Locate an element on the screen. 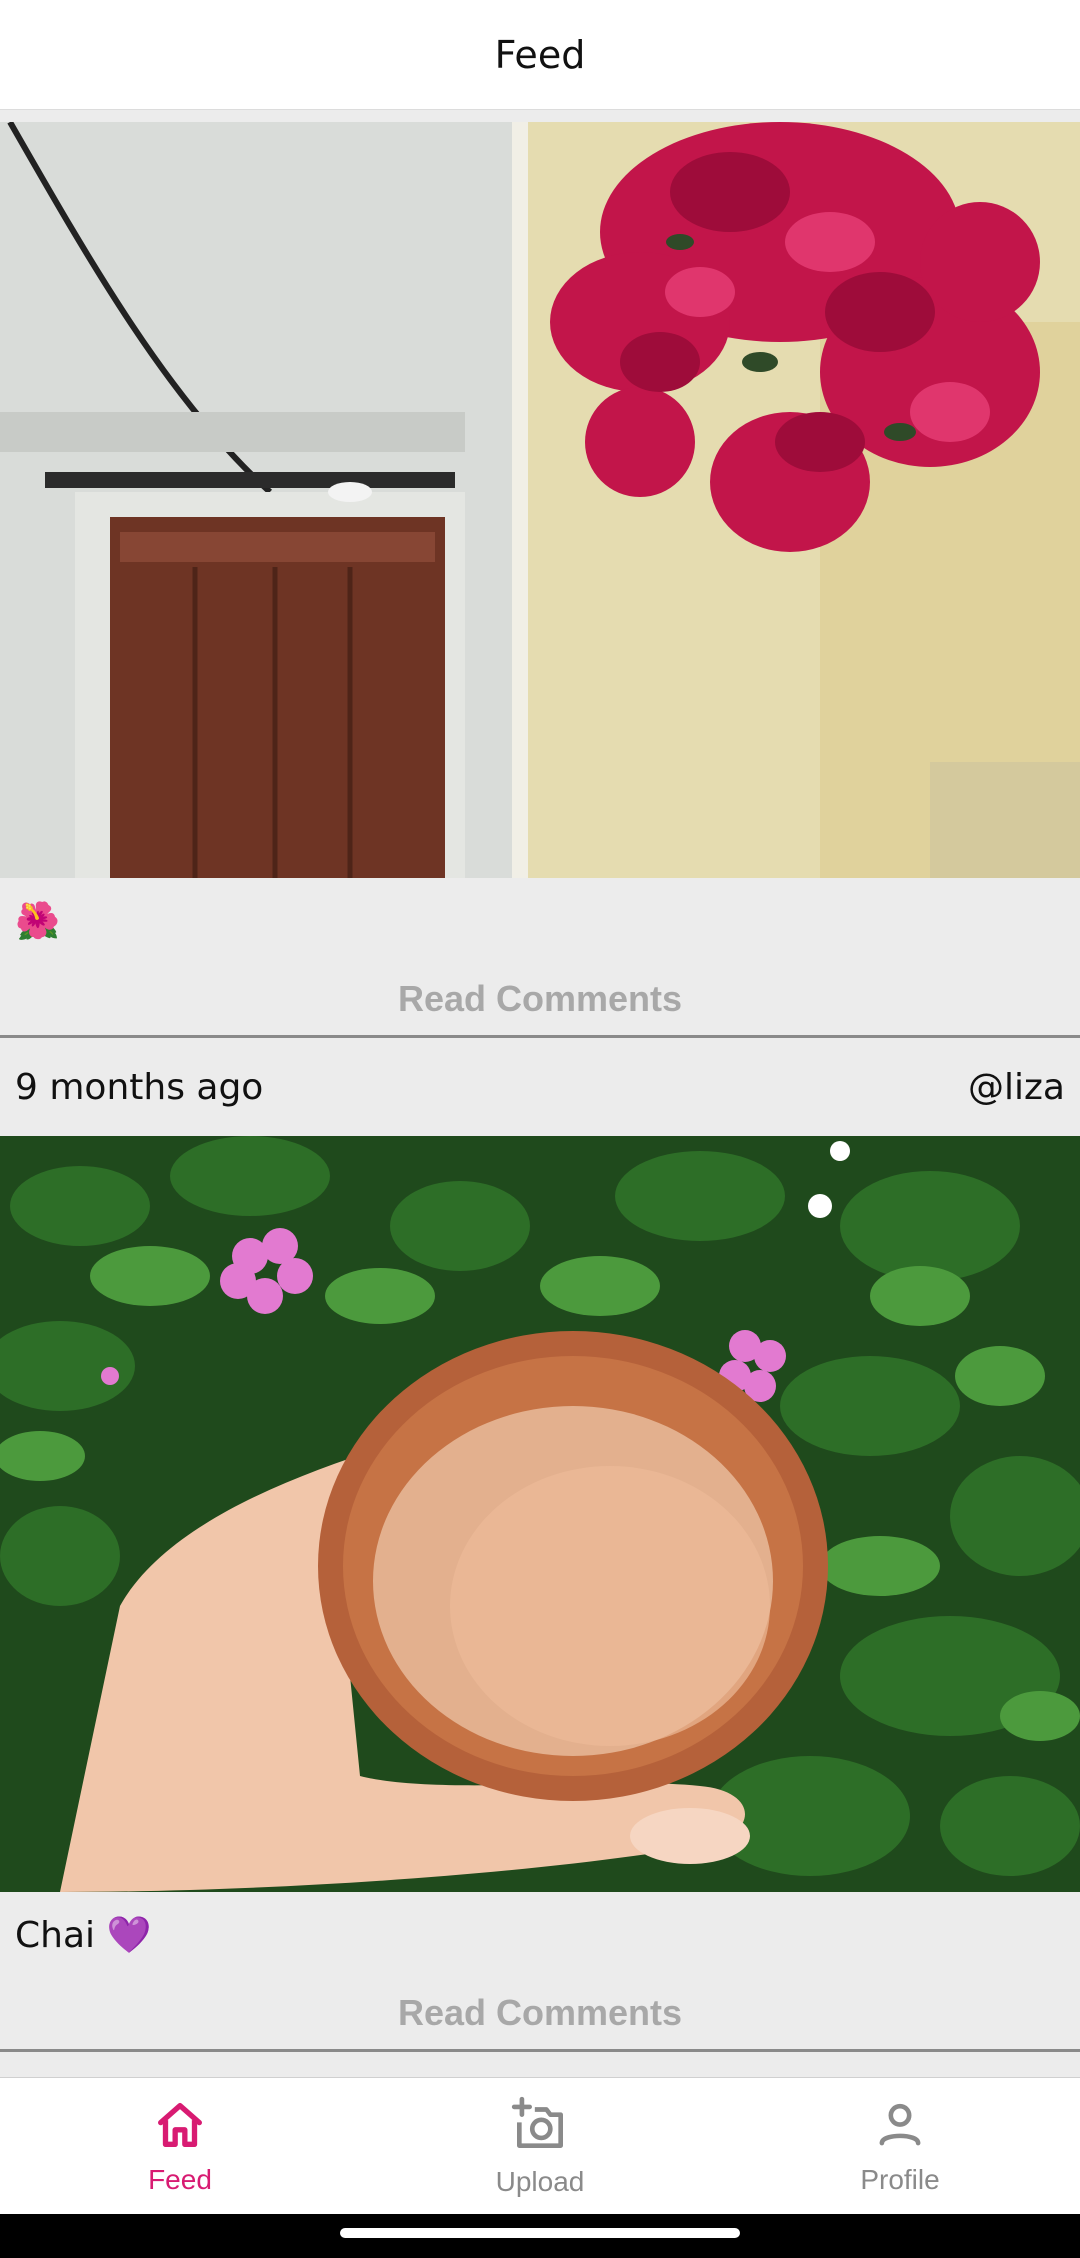 The width and height of the screenshot is (1080, 2258). post-timestamp: 9 months ago is located at coordinates (139, 1087).